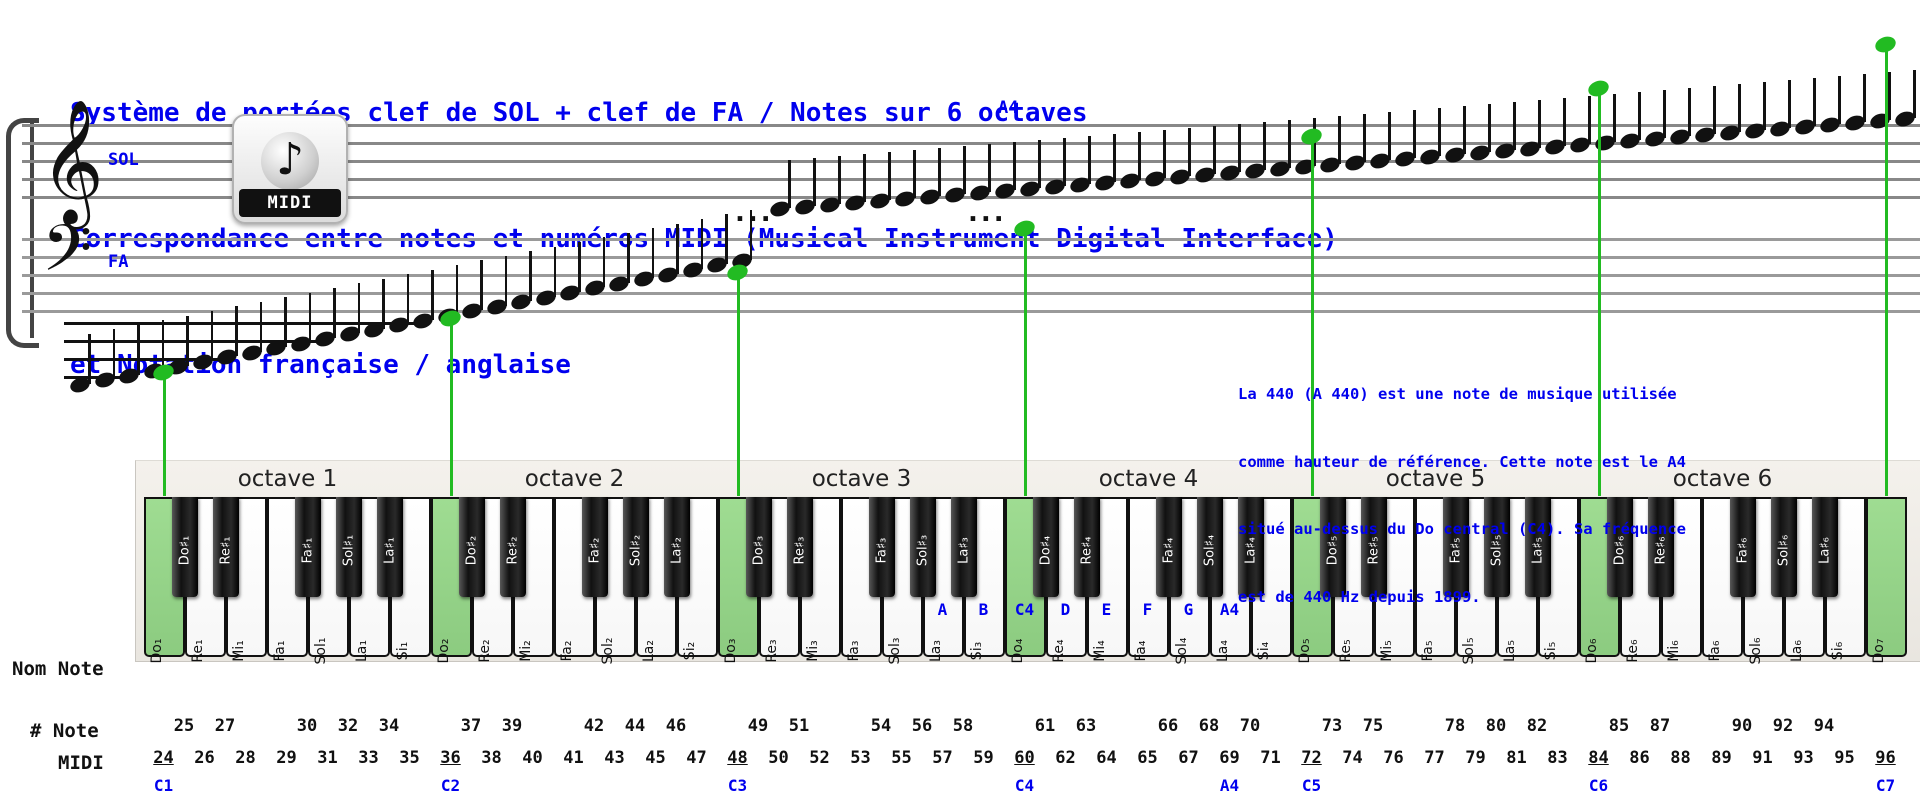  Describe the element at coordinates (730, 651) in the screenshot. I see `white-key-label: Do₃` at that location.